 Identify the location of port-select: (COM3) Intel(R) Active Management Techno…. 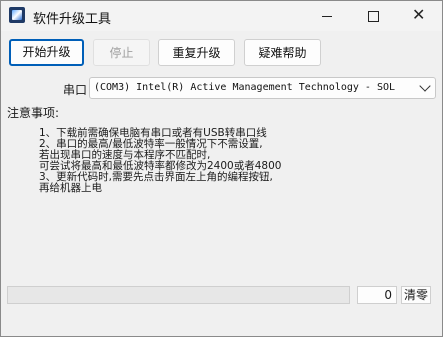
(262, 88).